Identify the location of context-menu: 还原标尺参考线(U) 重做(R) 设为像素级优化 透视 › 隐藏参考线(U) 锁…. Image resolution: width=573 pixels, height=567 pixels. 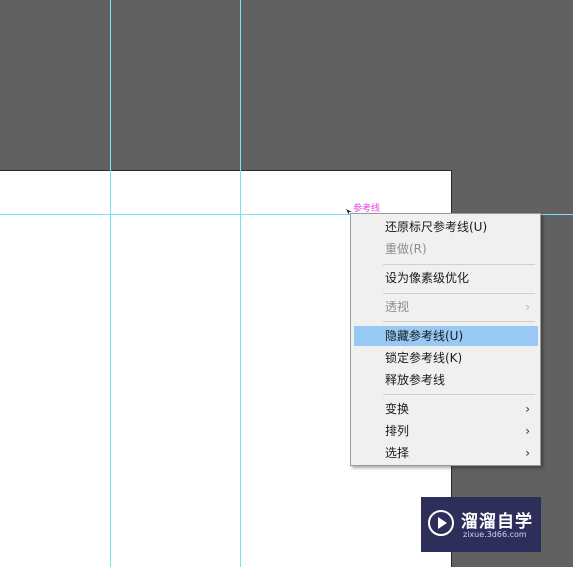
(445, 339).